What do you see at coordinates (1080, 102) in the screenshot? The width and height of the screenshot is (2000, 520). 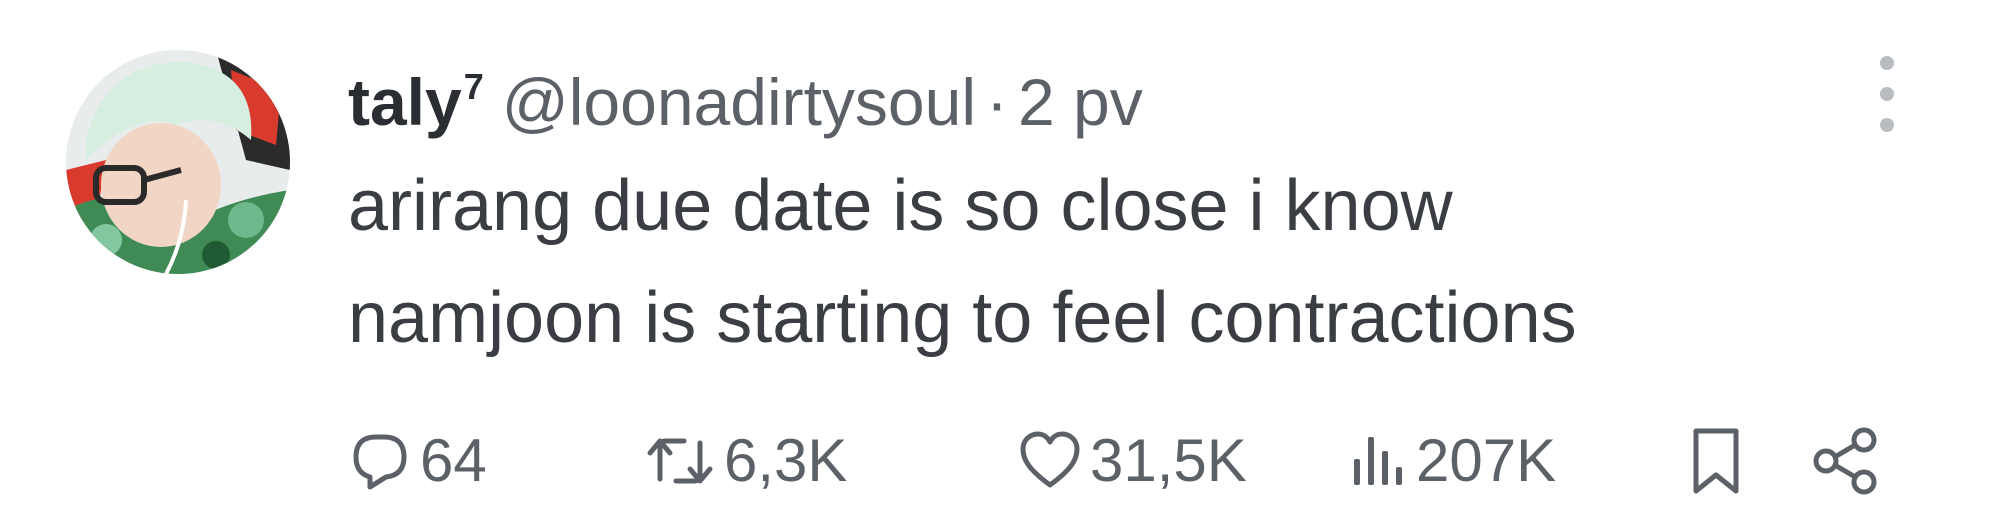 I see `tweet-timestamp: 2 pv` at bounding box center [1080, 102].